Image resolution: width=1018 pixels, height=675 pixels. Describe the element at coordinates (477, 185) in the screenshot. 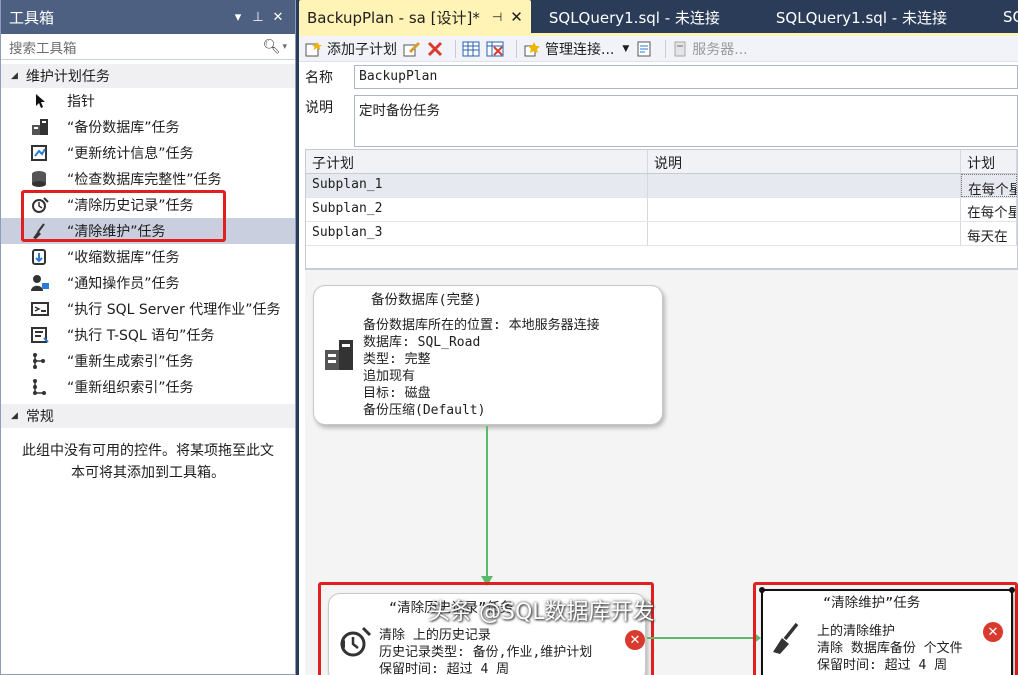

I see `cell-subplan: Subplan_1` at that location.